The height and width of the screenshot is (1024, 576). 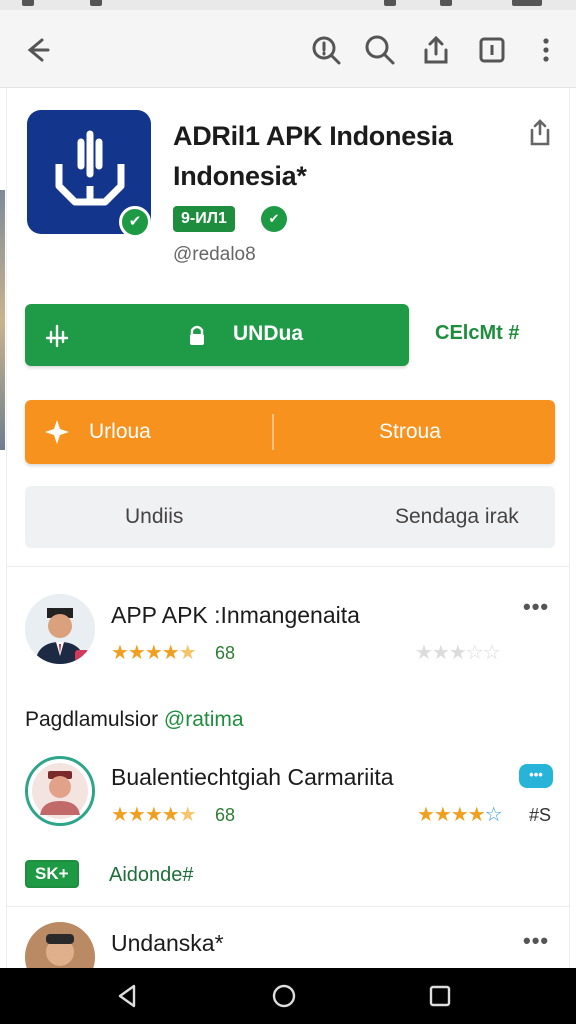 What do you see at coordinates (436, 50) in the screenshot?
I see `share-icon` at bounding box center [436, 50].